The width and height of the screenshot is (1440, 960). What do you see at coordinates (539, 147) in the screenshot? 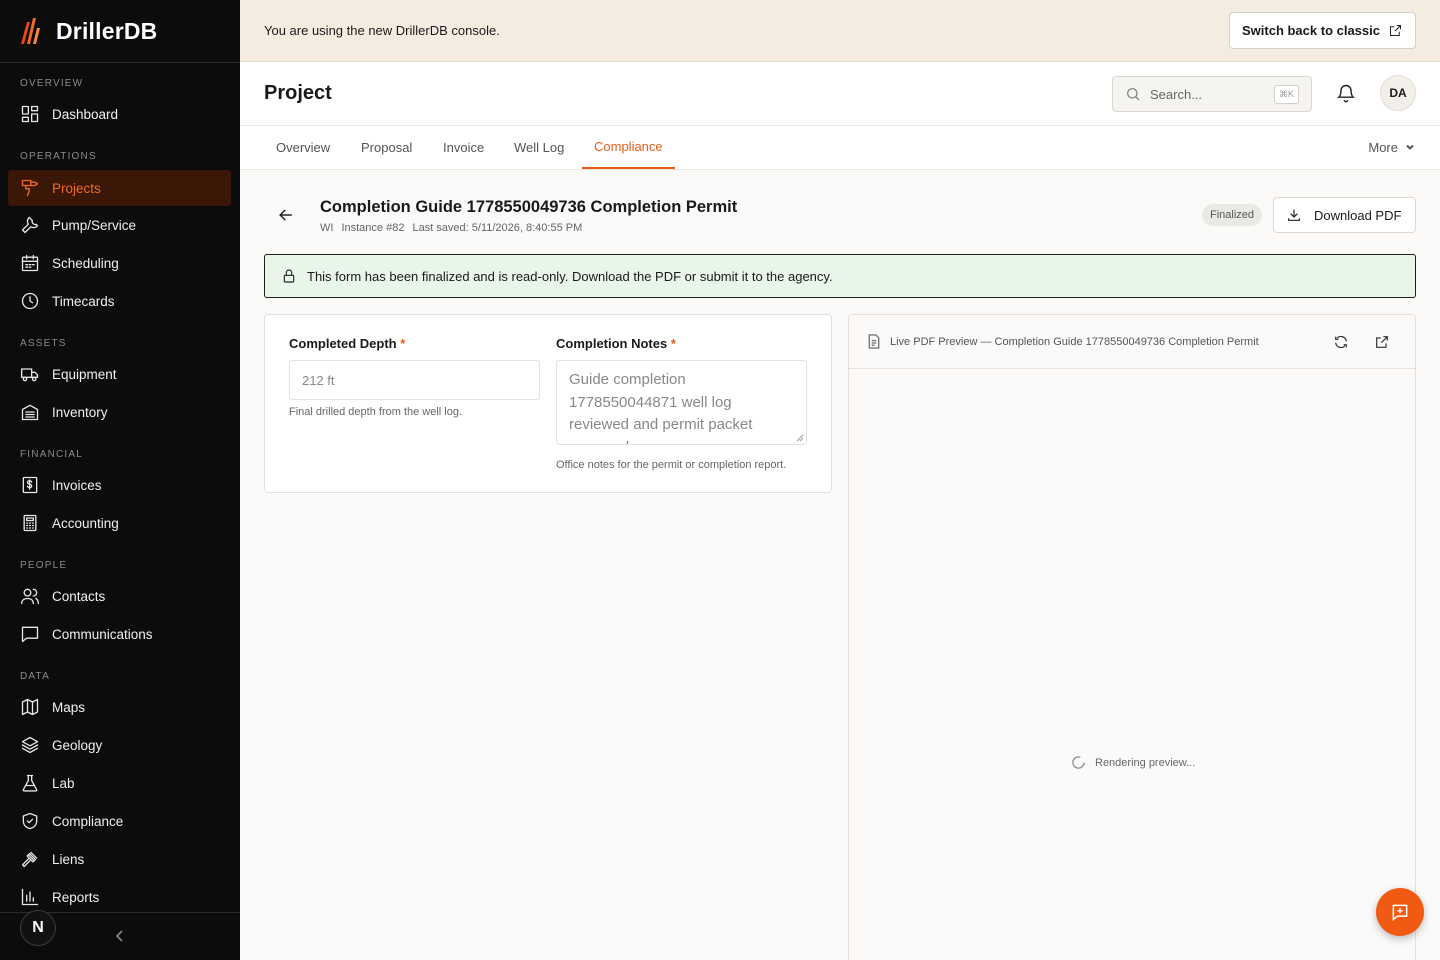
I see `tab-well-log: Well Log` at bounding box center [539, 147].